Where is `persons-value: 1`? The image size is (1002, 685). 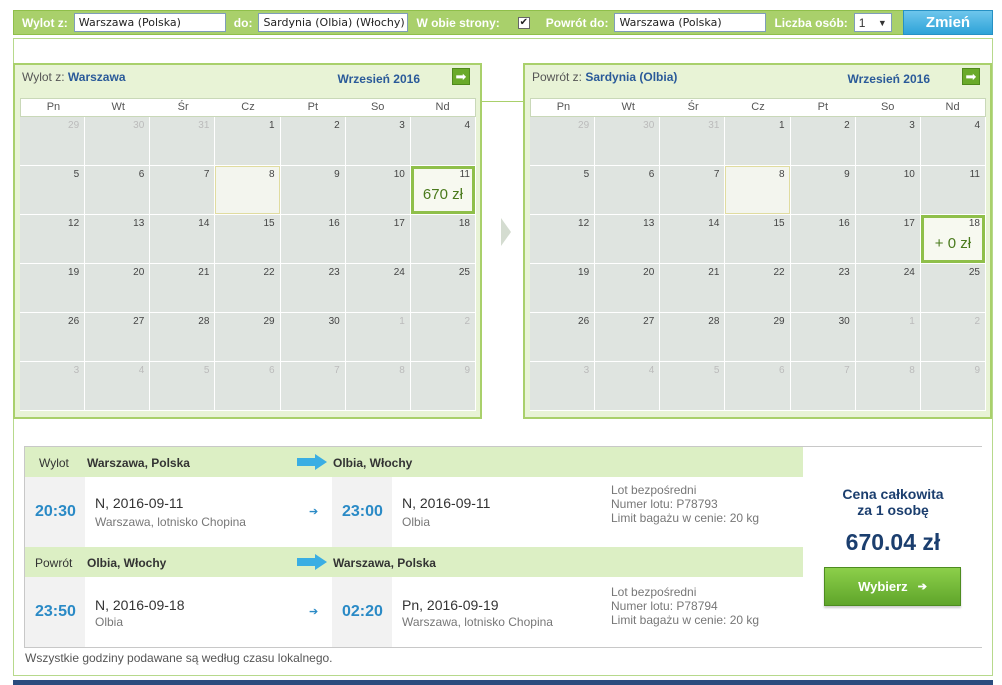
persons-value: 1 is located at coordinates (862, 22).